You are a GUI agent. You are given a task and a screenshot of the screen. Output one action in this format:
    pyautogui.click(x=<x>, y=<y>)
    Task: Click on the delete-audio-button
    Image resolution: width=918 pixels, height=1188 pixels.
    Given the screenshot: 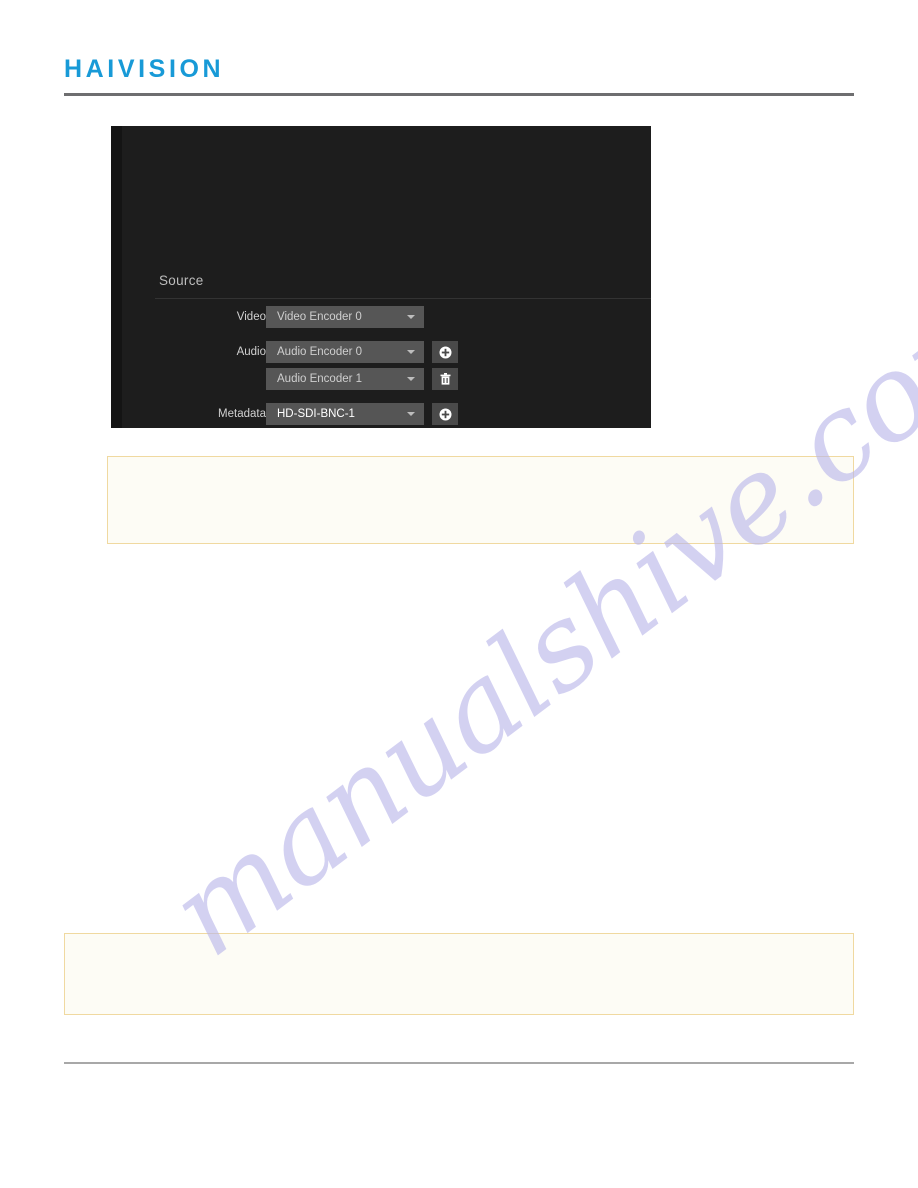 What is the action you would take?
    pyautogui.click(x=445, y=379)
    